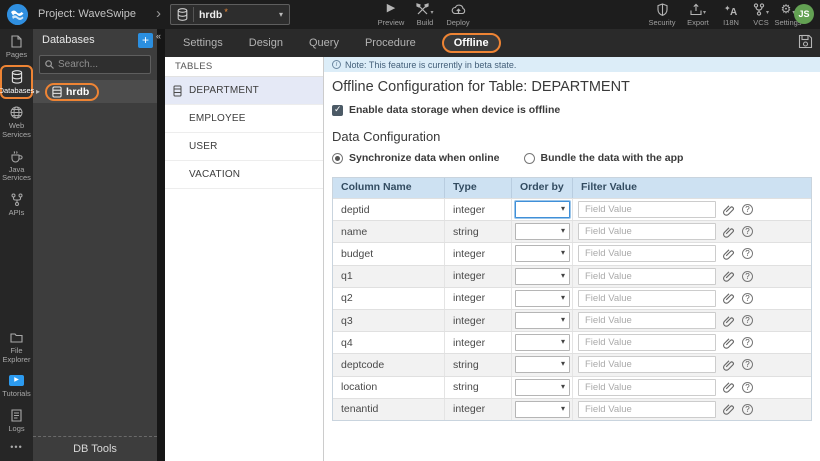 Image resolution: width=820 pixels, height=461 pixels. I want to click on tables-panel-title: TABLES, so click(244, 67).